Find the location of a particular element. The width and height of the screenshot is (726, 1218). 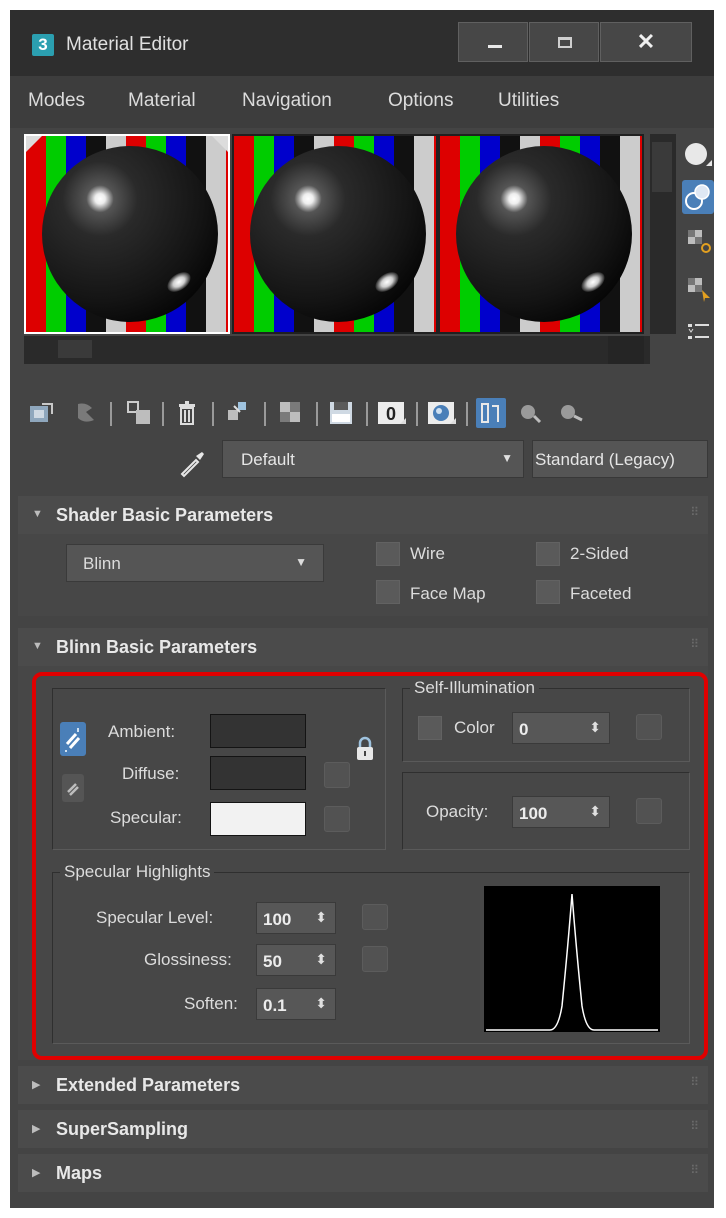

shader-type-value: Blinn is located at coordinates (102, 563).